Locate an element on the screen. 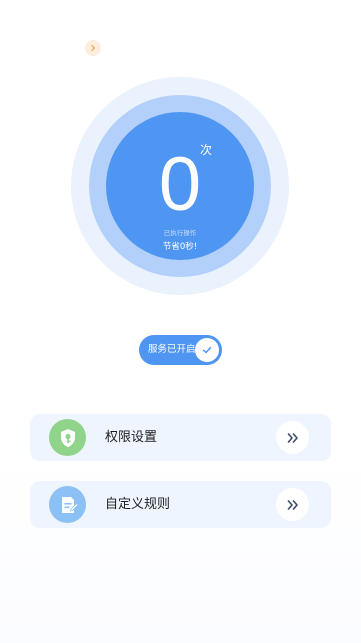 The width and height of the screenshot is (361, 643). service-status-label: 服务已开启 is located at coordinates (172, 349).